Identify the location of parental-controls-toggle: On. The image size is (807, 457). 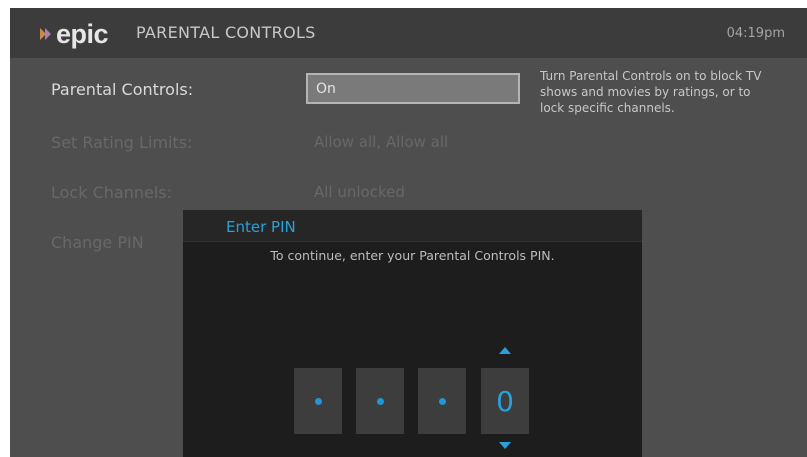
(413, 88).